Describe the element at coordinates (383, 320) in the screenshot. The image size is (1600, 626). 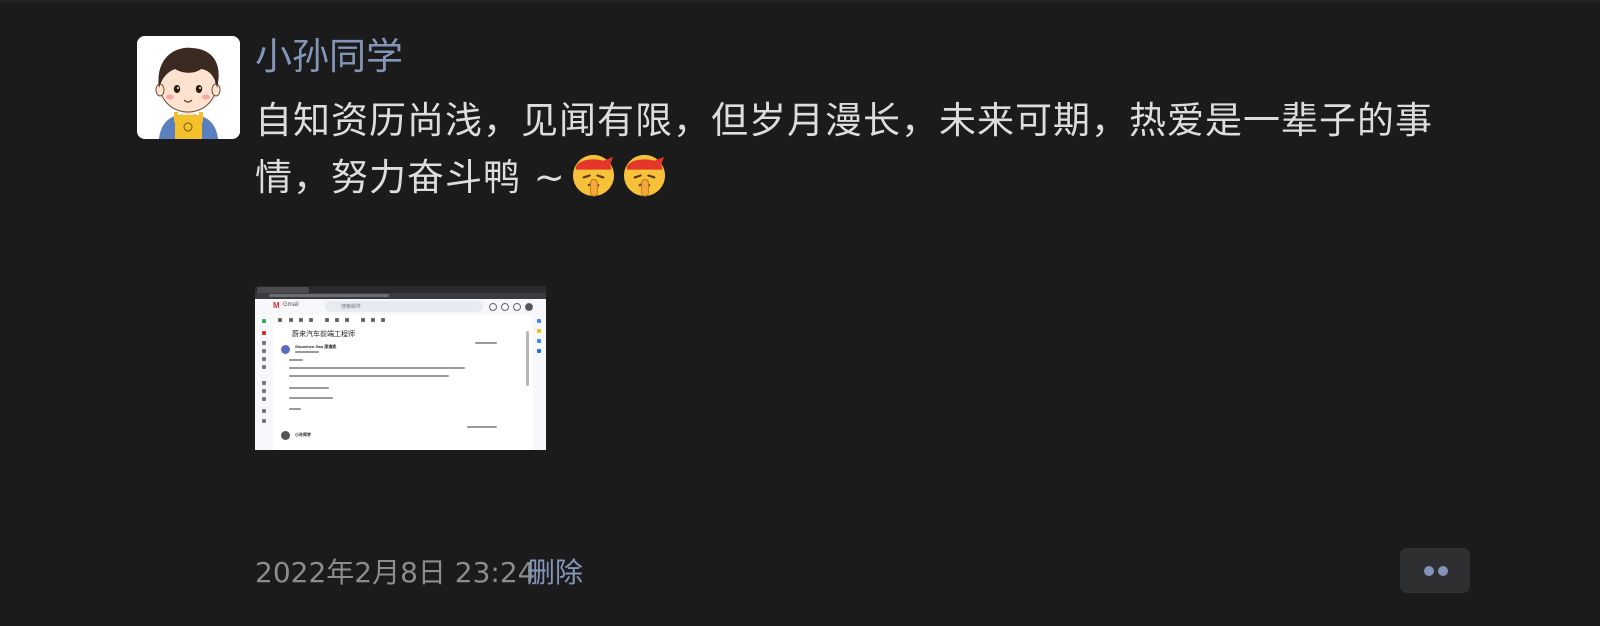
I see `more-icon` at that location.